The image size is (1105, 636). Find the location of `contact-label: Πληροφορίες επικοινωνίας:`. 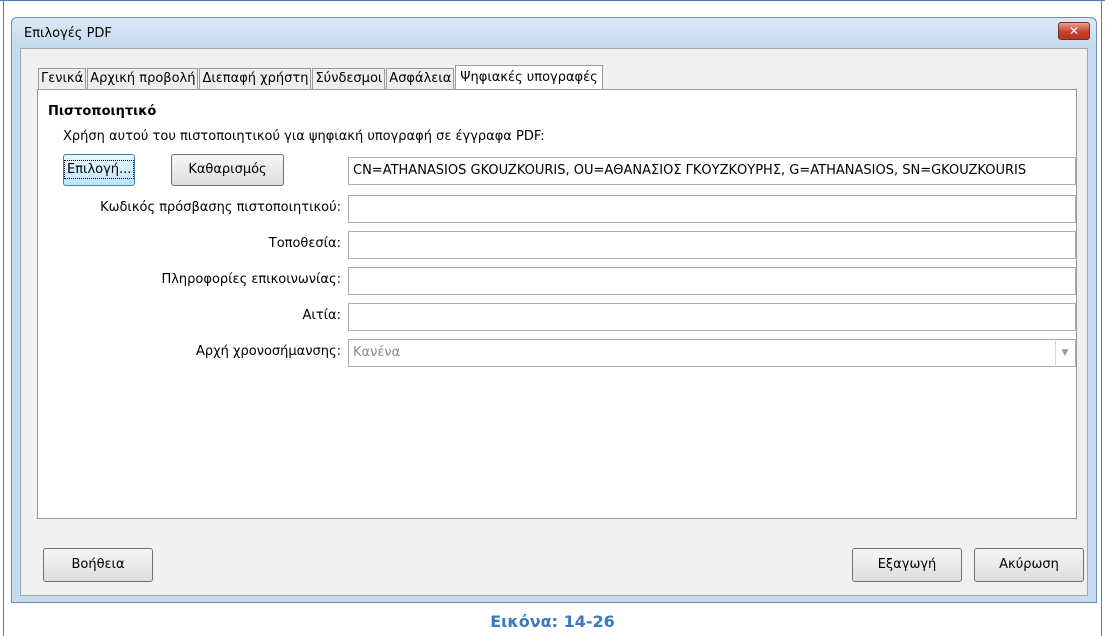

contact-label: Πληροφορίες επικοινωνίας: is located at coordinates (251, 279).